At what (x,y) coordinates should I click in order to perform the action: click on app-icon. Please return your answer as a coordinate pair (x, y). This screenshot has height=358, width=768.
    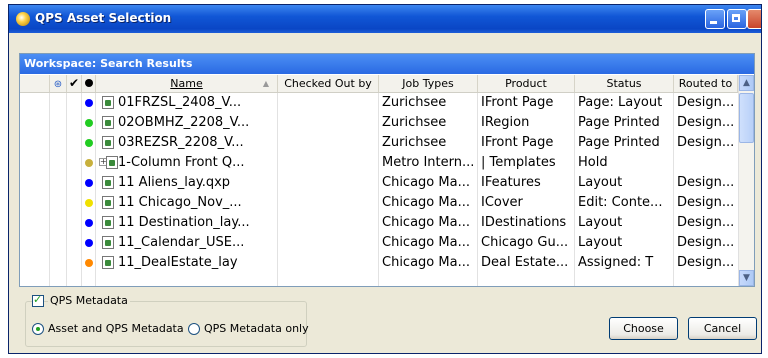
    Looking at the image, I should click on (23, 19).